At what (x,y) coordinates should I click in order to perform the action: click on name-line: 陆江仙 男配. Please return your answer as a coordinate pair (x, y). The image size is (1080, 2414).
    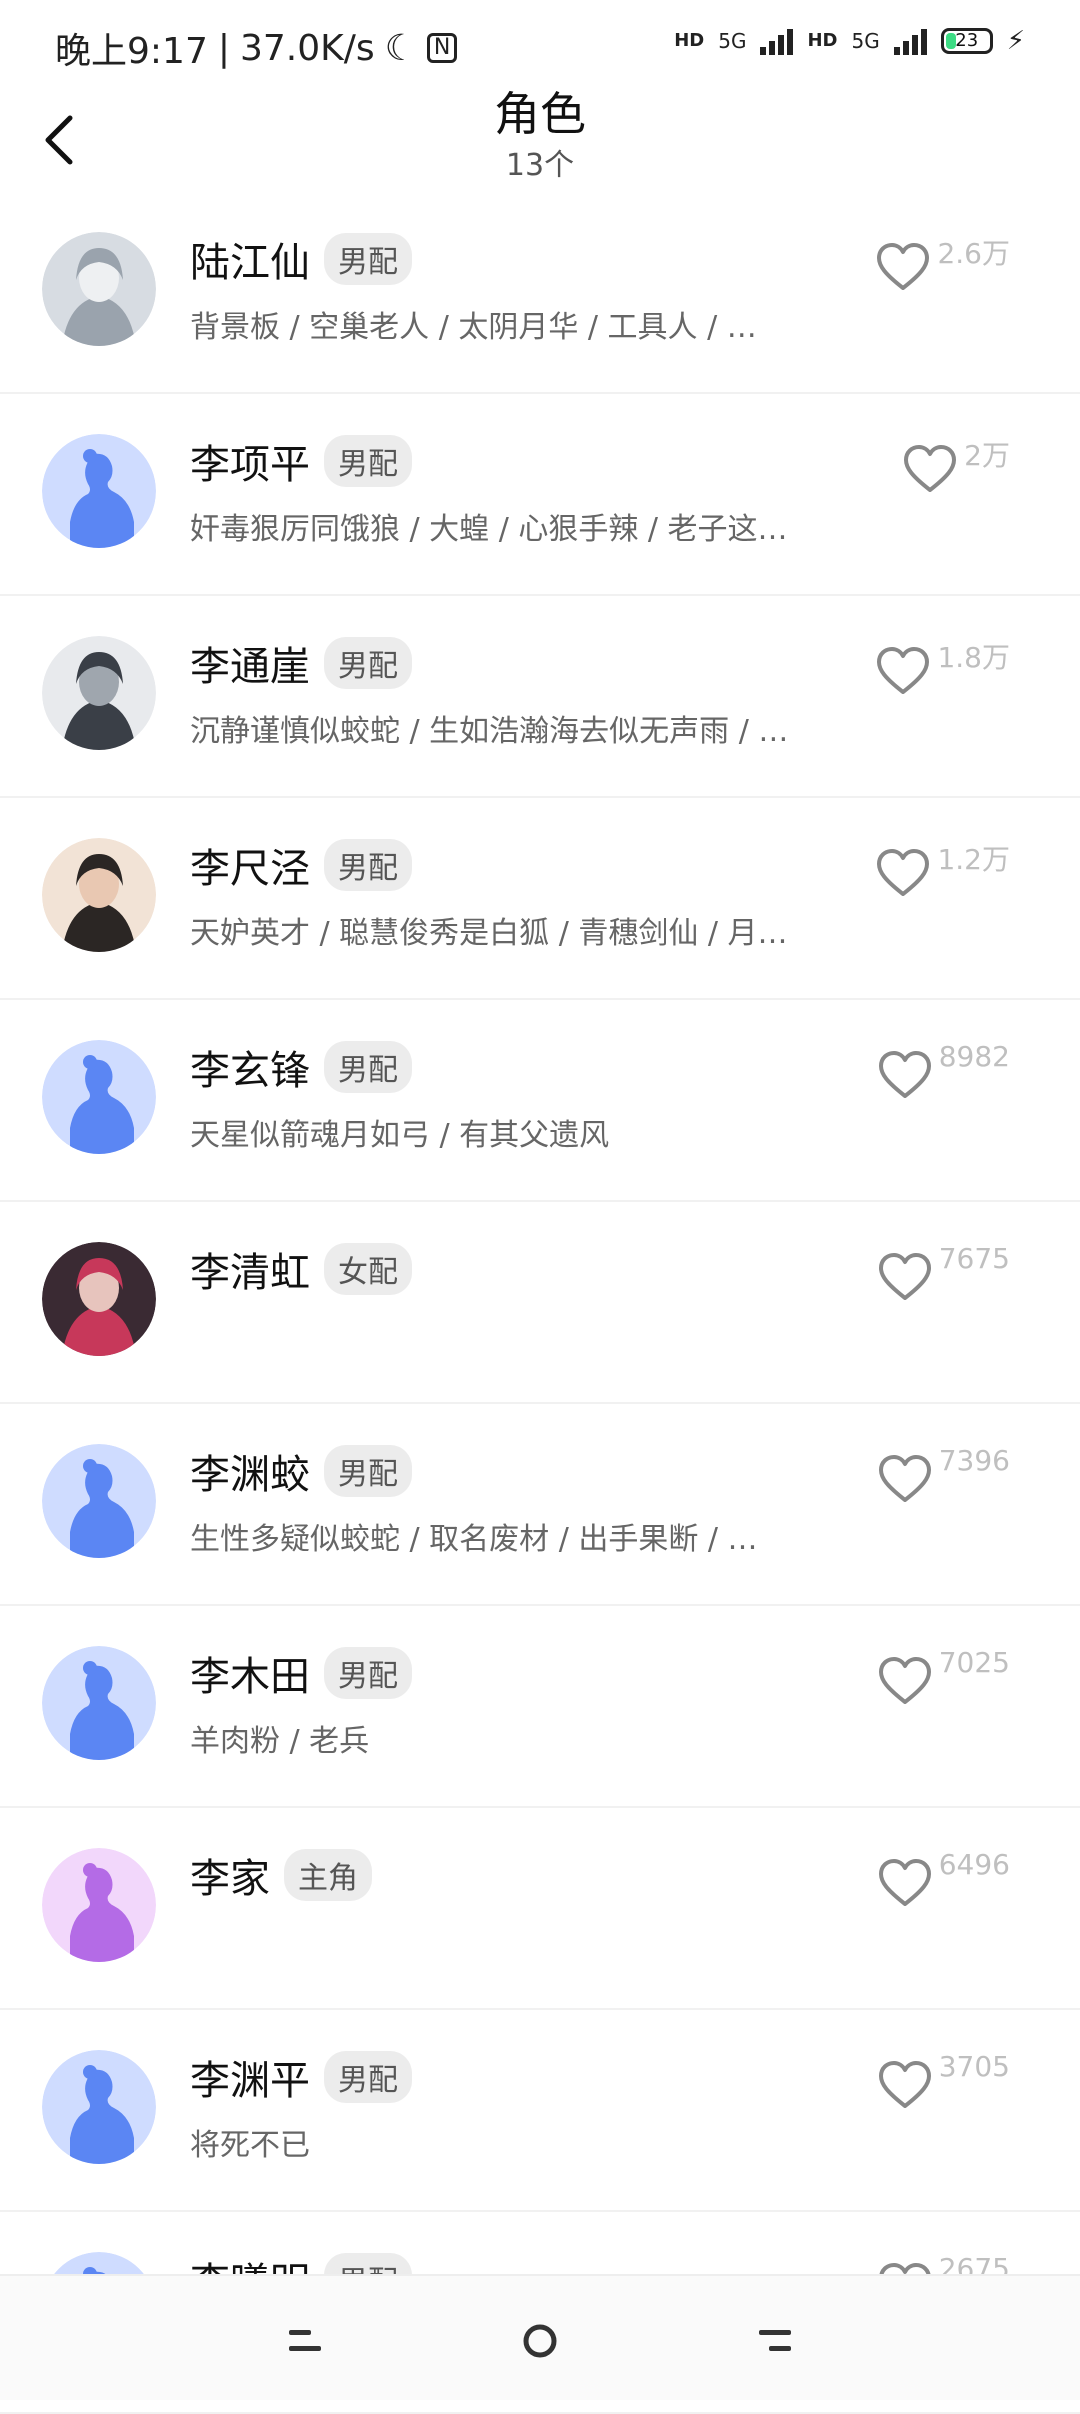
    Looking at the image, I should click on (301, 259).